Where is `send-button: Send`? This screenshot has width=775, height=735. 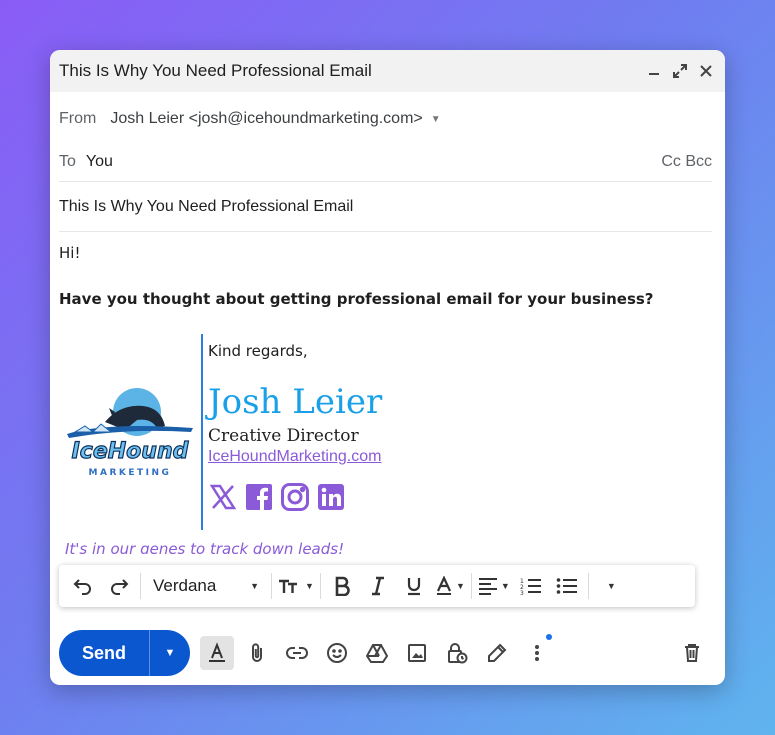
send-button: Send is located at coordinates (104, 653).